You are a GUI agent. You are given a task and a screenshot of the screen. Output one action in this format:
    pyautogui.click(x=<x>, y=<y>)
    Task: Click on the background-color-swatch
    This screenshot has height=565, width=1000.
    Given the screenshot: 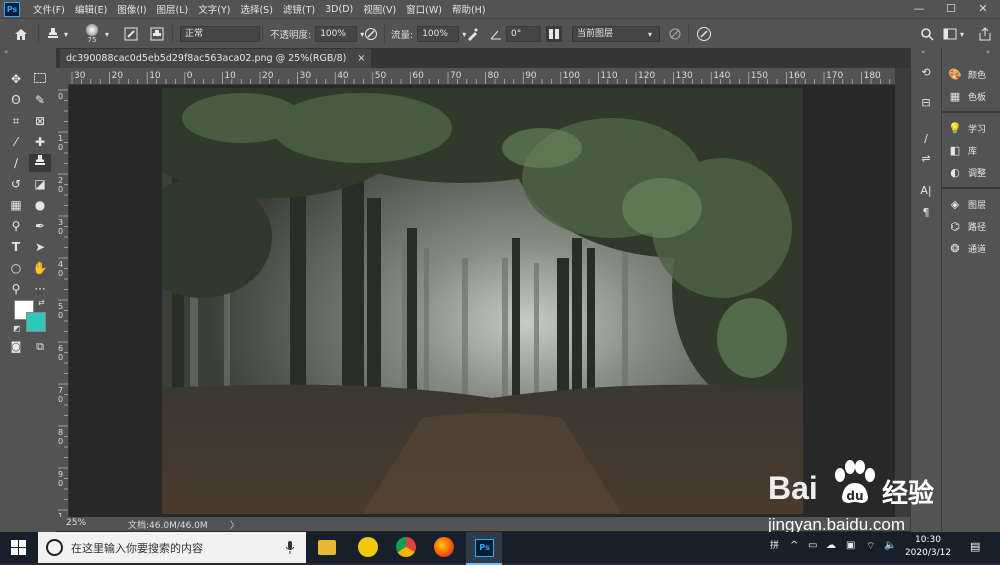 What is the action you would take?
    pyautogui.click(x=36, y=322)
    